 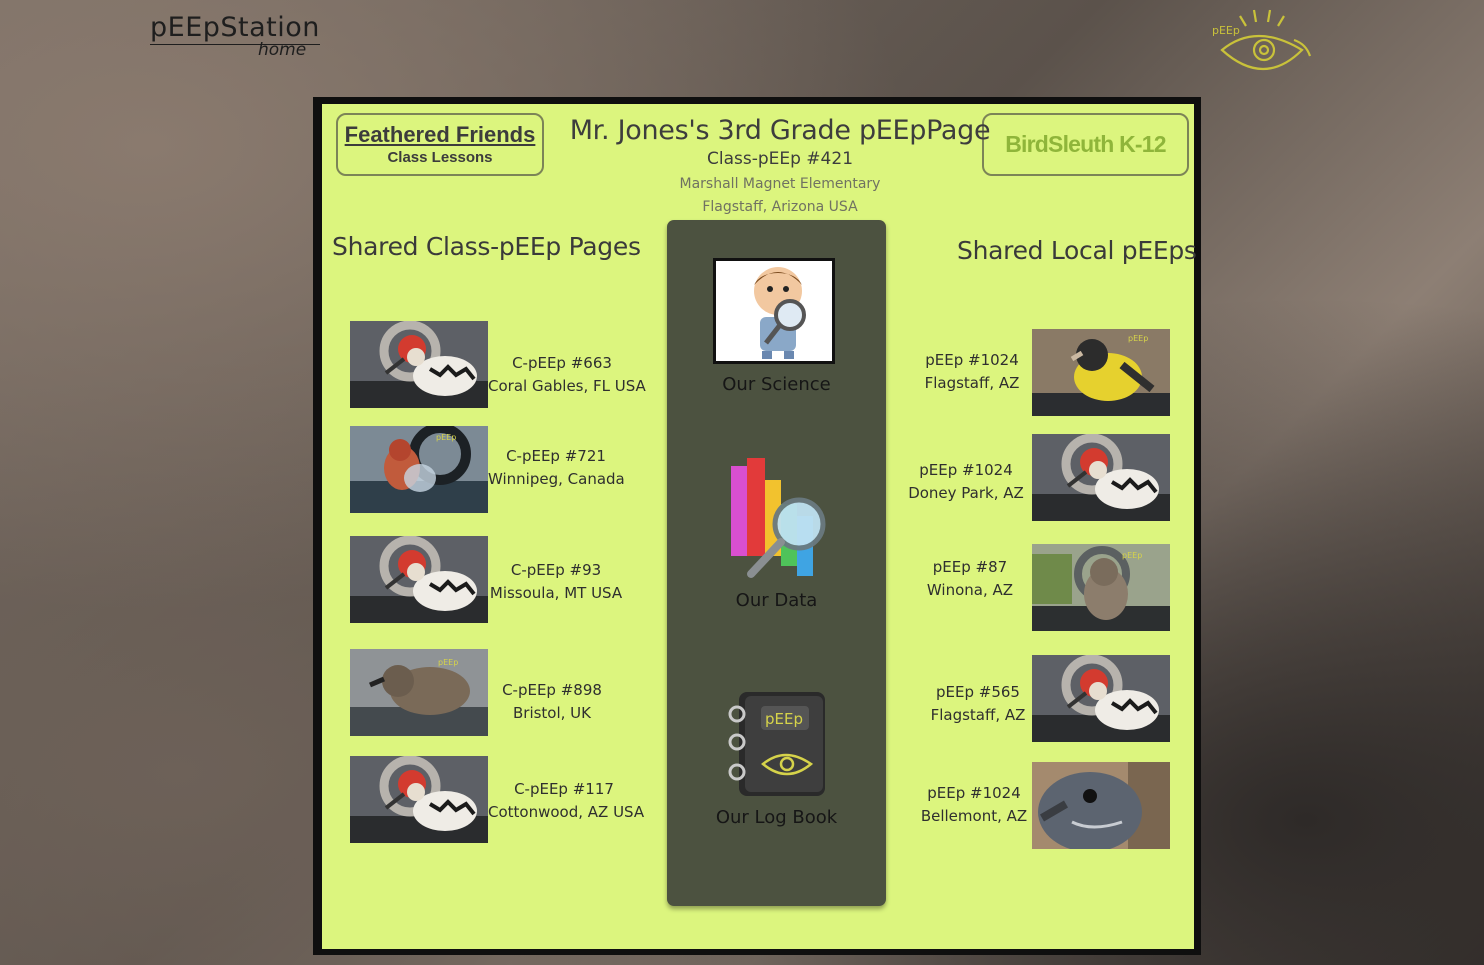 I want to click on local-peep-caption: pEEp #1024 Flagstaff, AZ, so click(x=972, y=372).